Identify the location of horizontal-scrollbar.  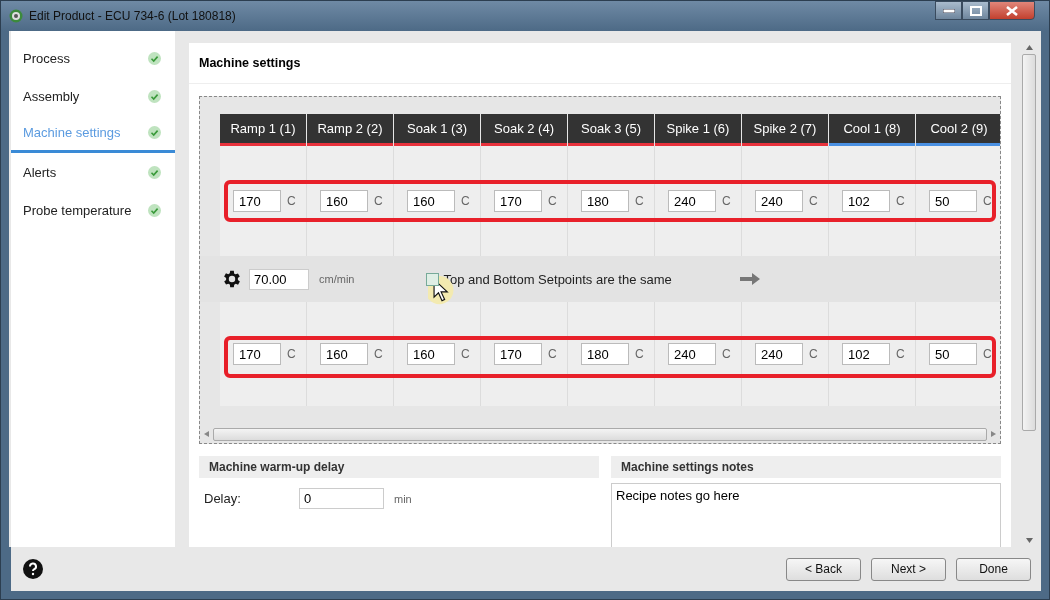
(600, 434).